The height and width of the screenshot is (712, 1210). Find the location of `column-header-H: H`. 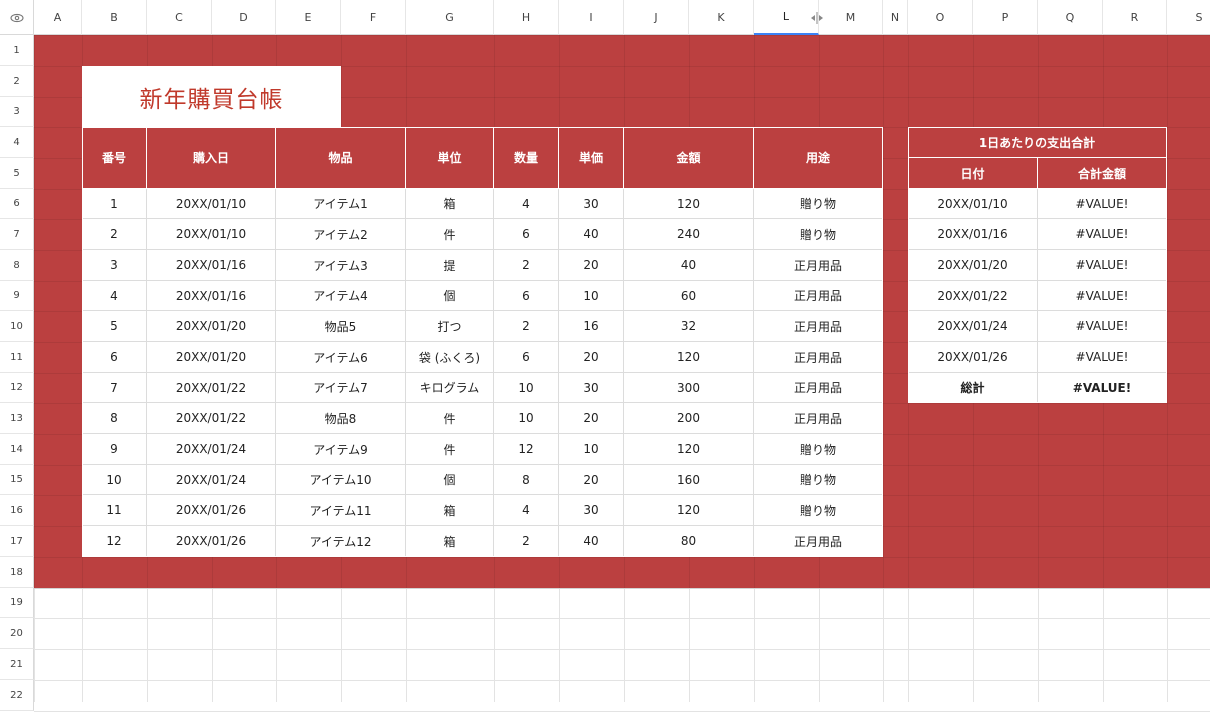

column-header-H: H is located at coordinates (526, 17).